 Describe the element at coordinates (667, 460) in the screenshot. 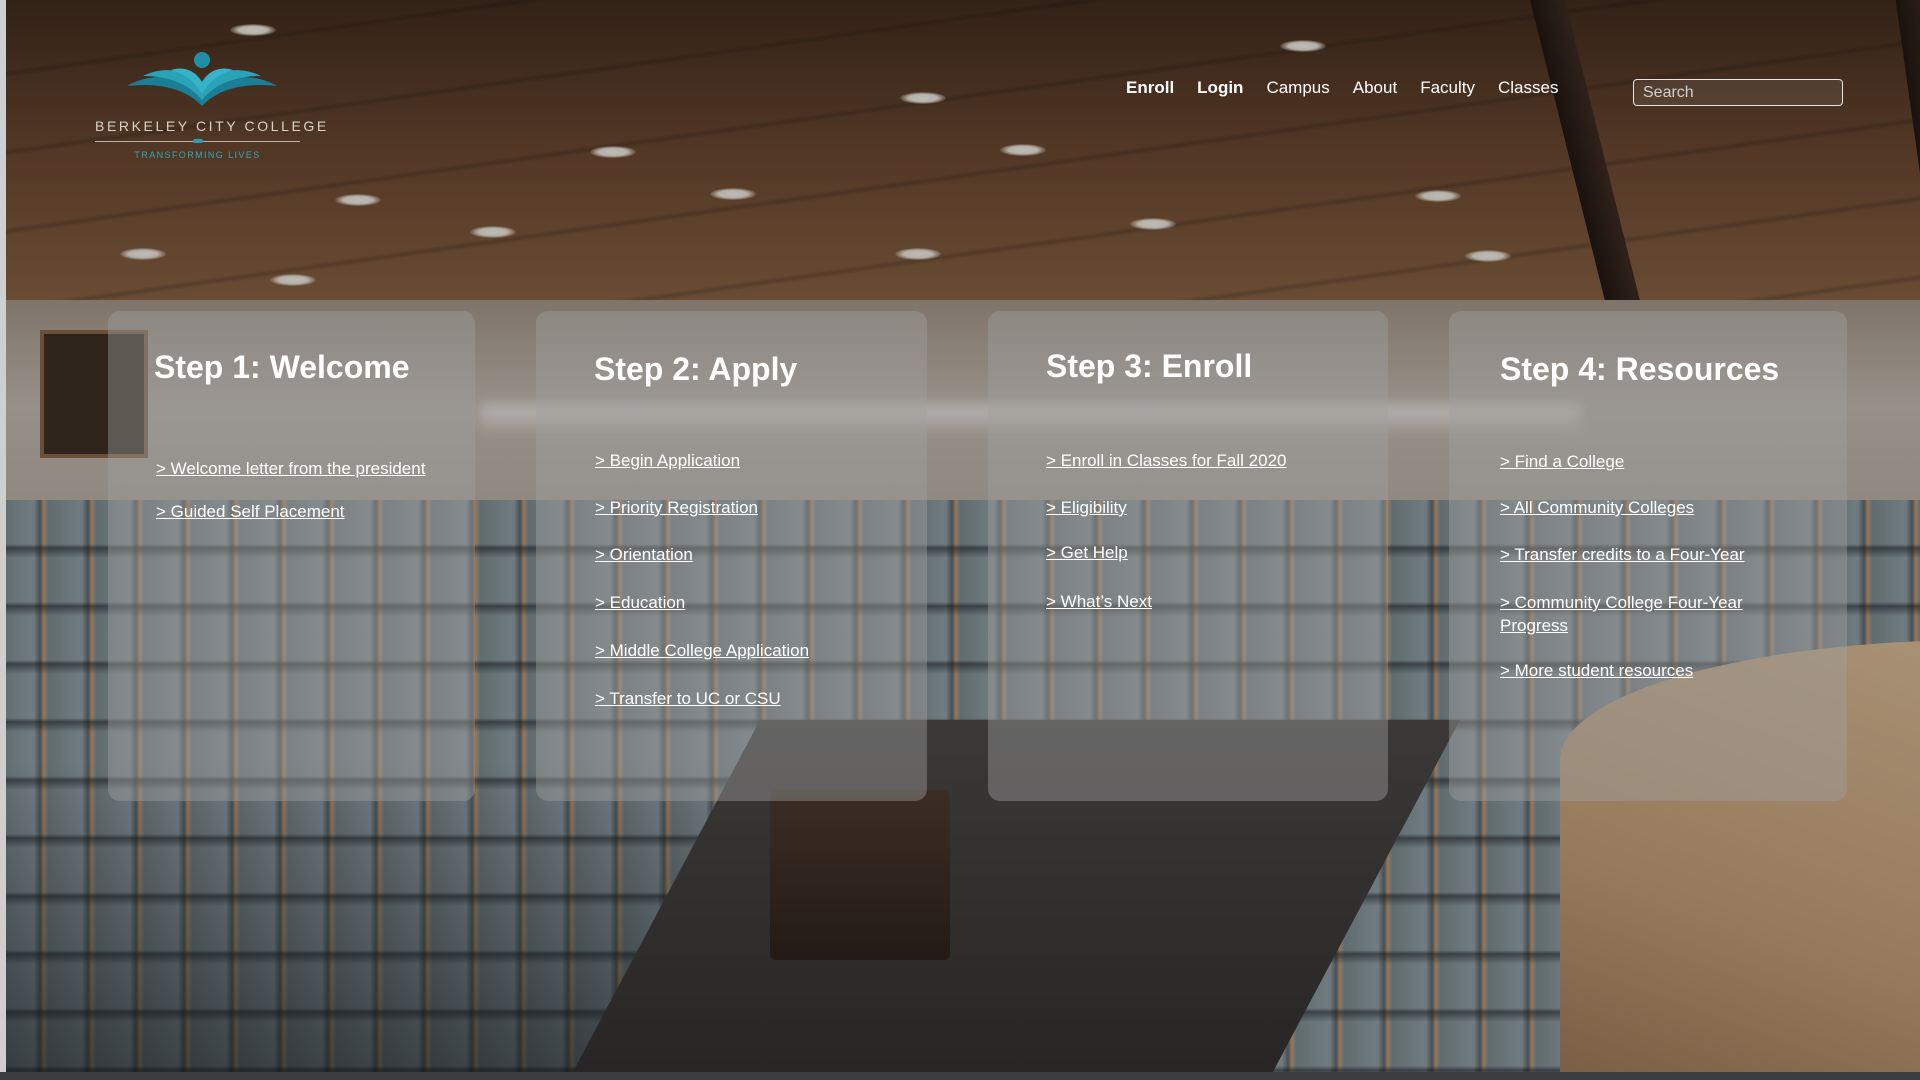

I see `begin-application-link: > Begin Application` at that location.